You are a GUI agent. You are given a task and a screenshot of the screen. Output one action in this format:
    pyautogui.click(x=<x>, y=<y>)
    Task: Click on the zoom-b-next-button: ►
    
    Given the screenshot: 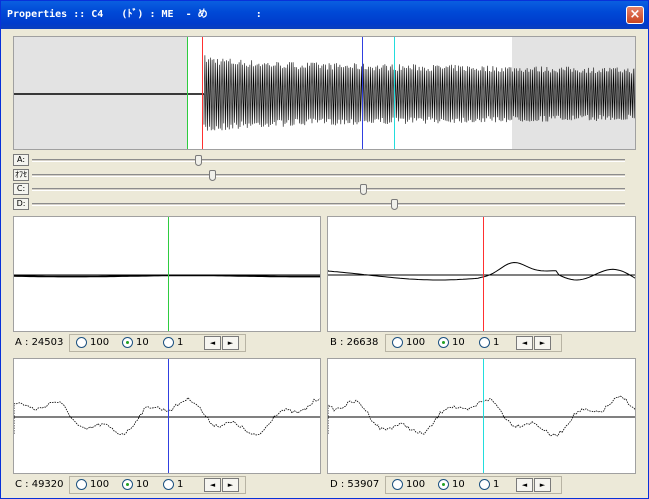 What is the action you would take?
    pyautogui.click(x=542, y=343)
    